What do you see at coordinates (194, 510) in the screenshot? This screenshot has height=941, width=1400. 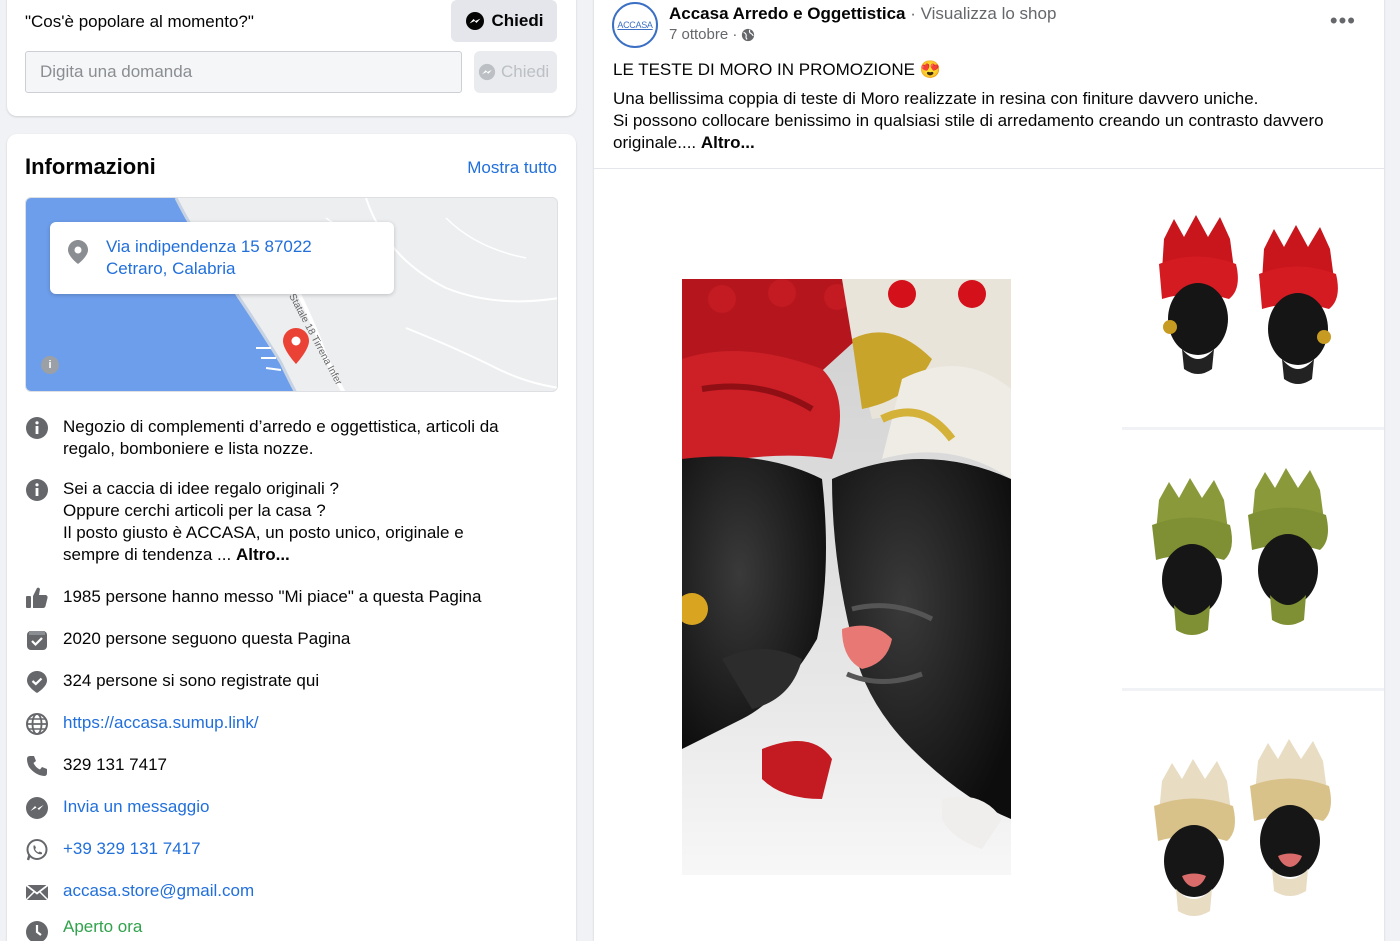 I see `about-line2: Oppure cerchi articoli per la casa ?` at bounding box center [194, 510].